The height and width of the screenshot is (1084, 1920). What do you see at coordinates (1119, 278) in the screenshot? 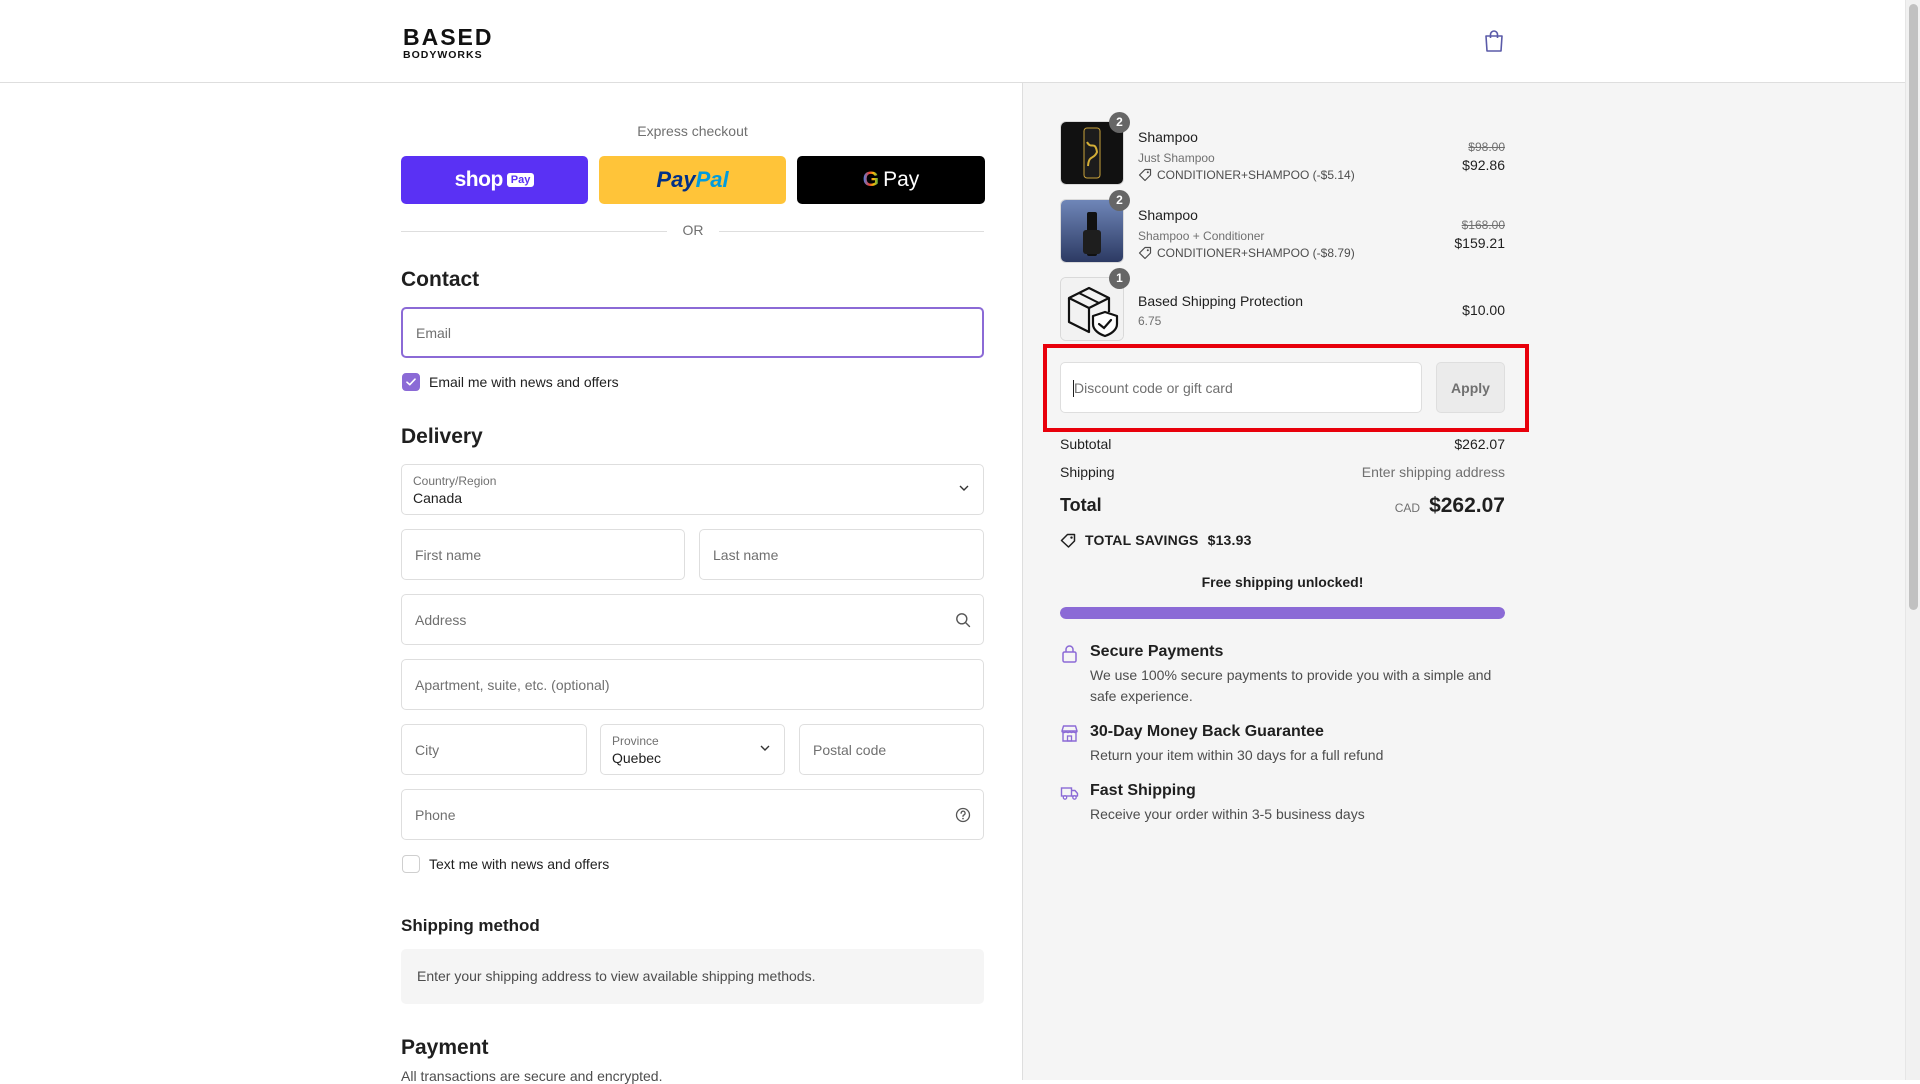
I see `quantity-badge: 1` at bounding box center [1119, 278].